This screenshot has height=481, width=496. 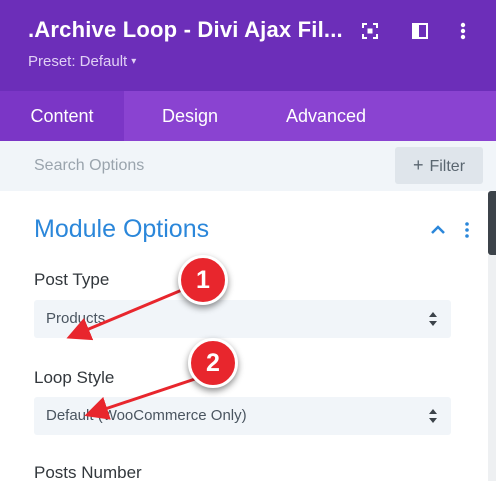 I want to click on more-options-icon, so click(x=463, y=31).